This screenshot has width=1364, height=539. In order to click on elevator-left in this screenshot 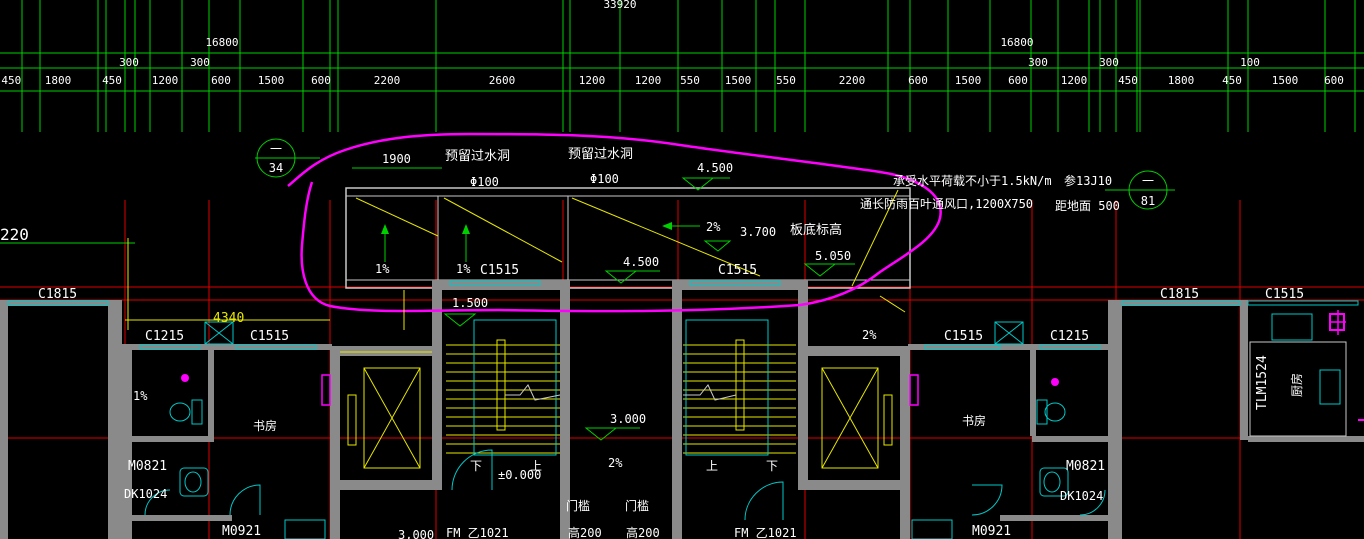, I will do `click(384, 418)`.